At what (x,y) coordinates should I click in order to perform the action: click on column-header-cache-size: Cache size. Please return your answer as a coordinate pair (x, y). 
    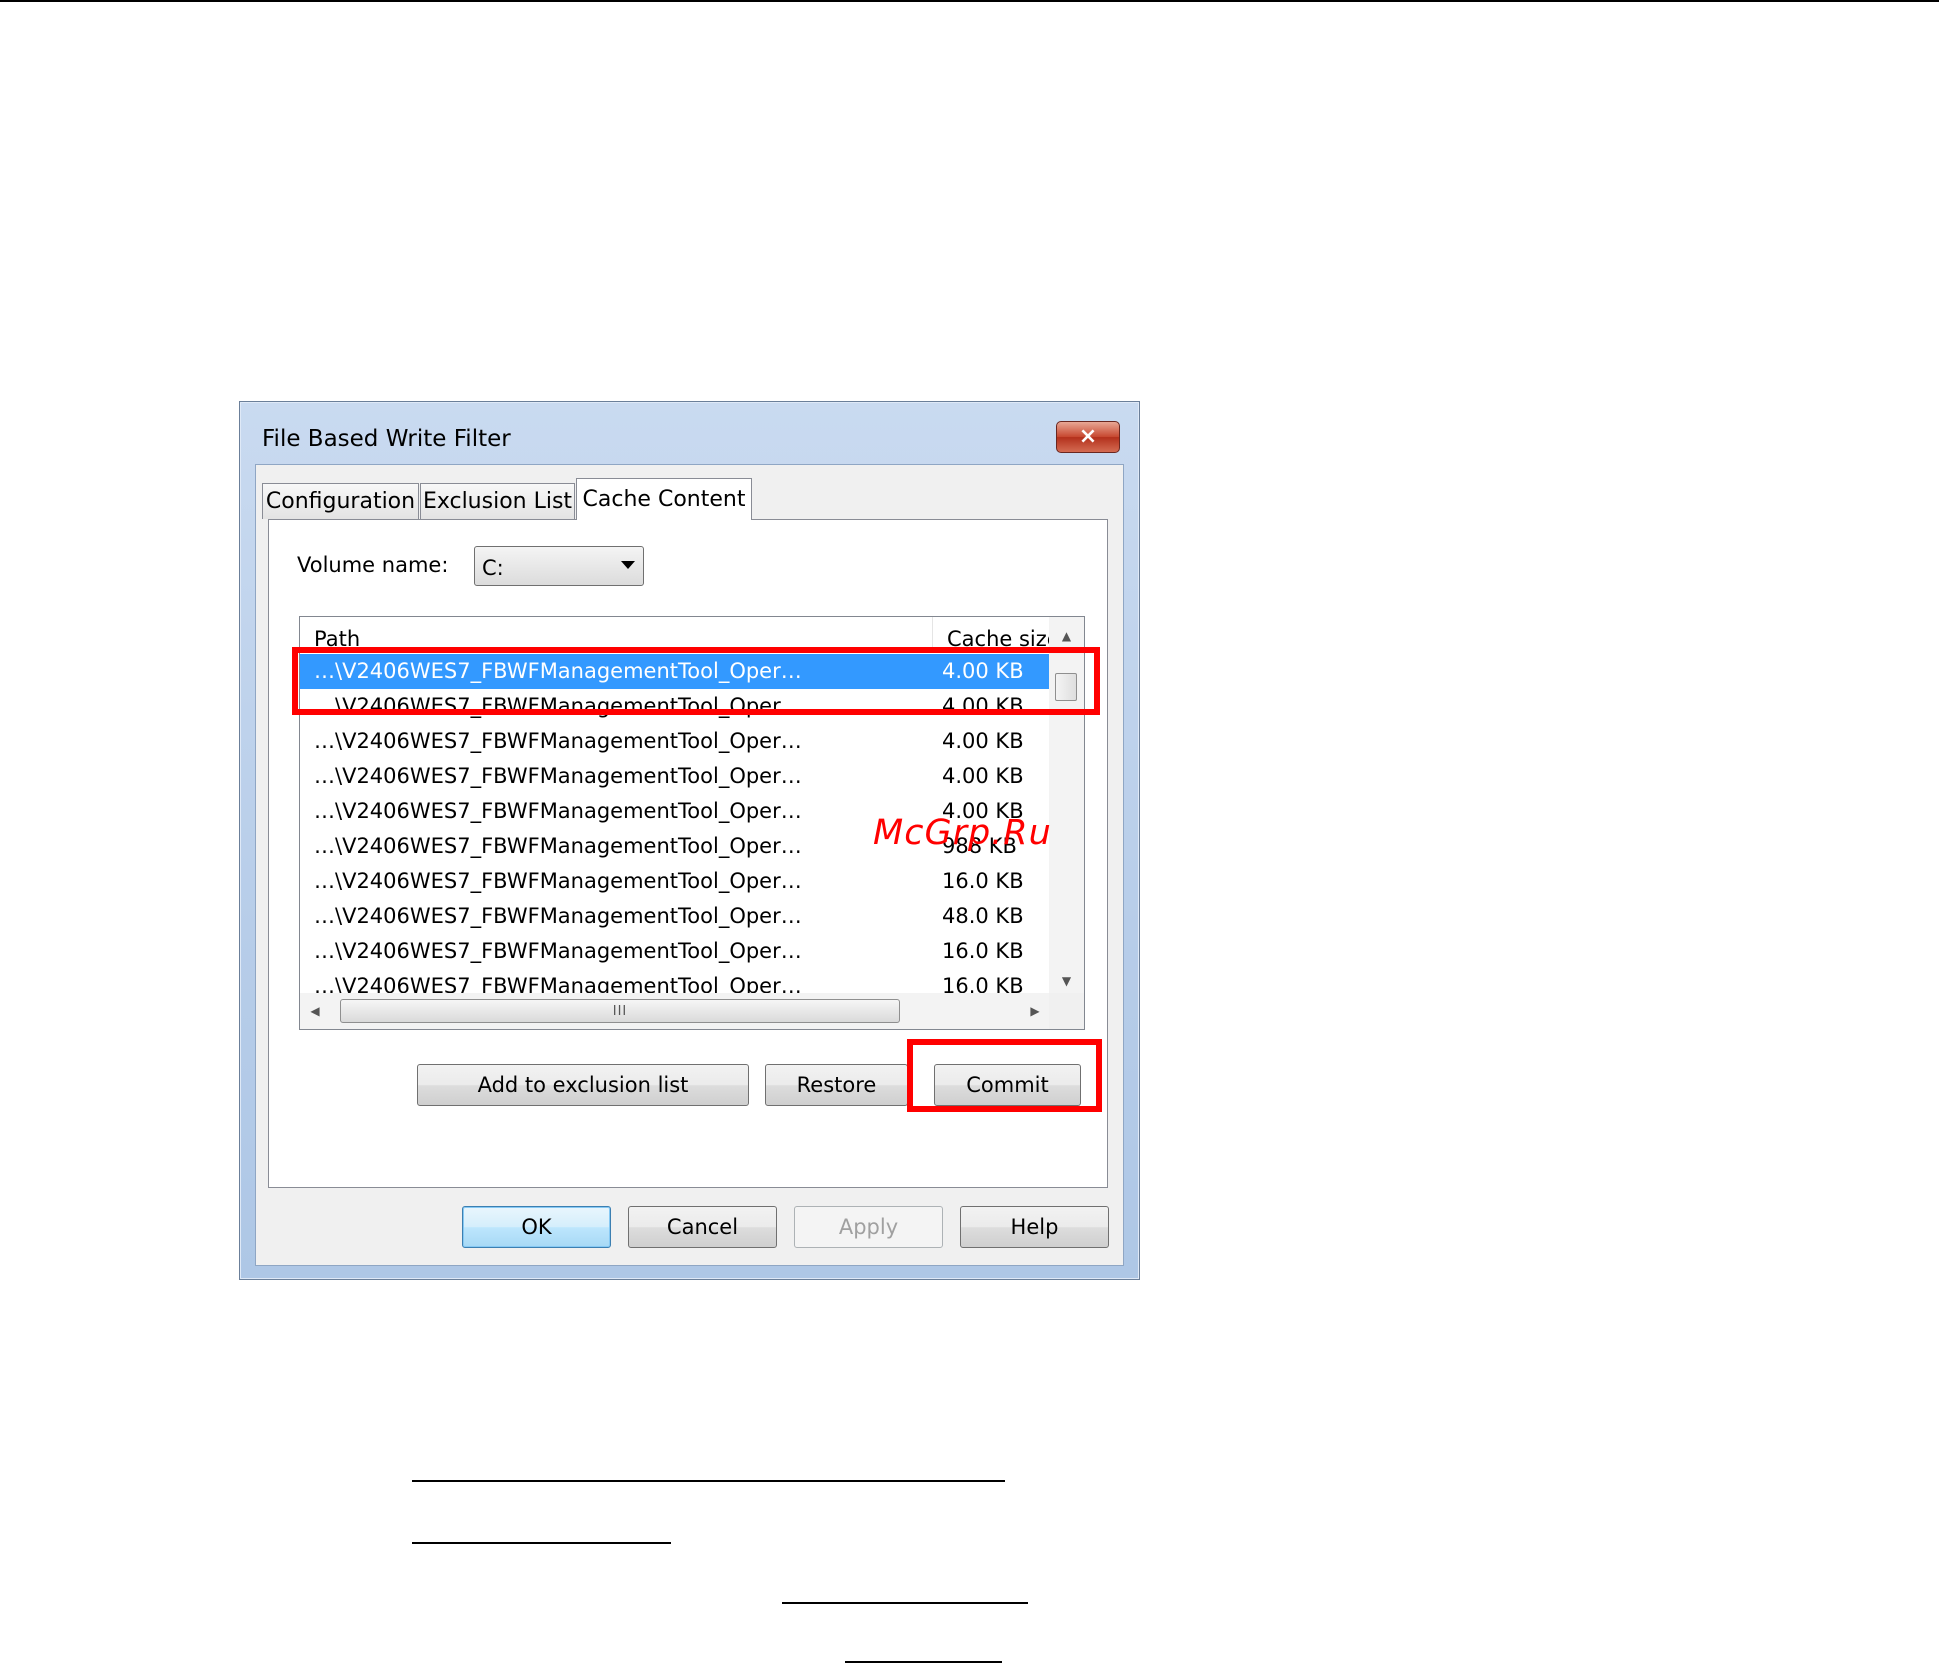
    Looking at the image, I should click on (996, 635).